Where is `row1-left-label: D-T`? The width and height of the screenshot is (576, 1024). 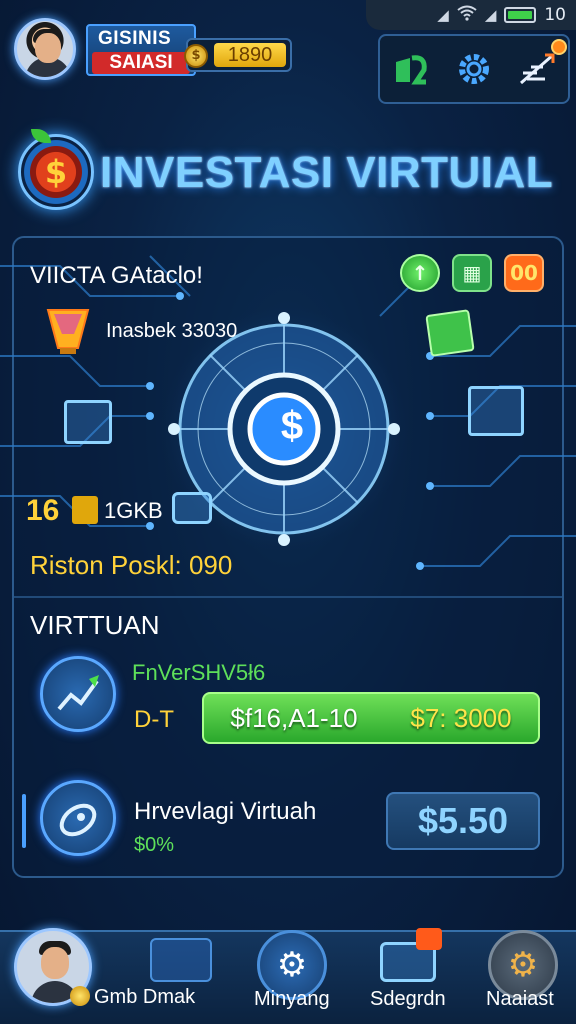 row1-left-label: D-T is located at coordinates (154, 719).